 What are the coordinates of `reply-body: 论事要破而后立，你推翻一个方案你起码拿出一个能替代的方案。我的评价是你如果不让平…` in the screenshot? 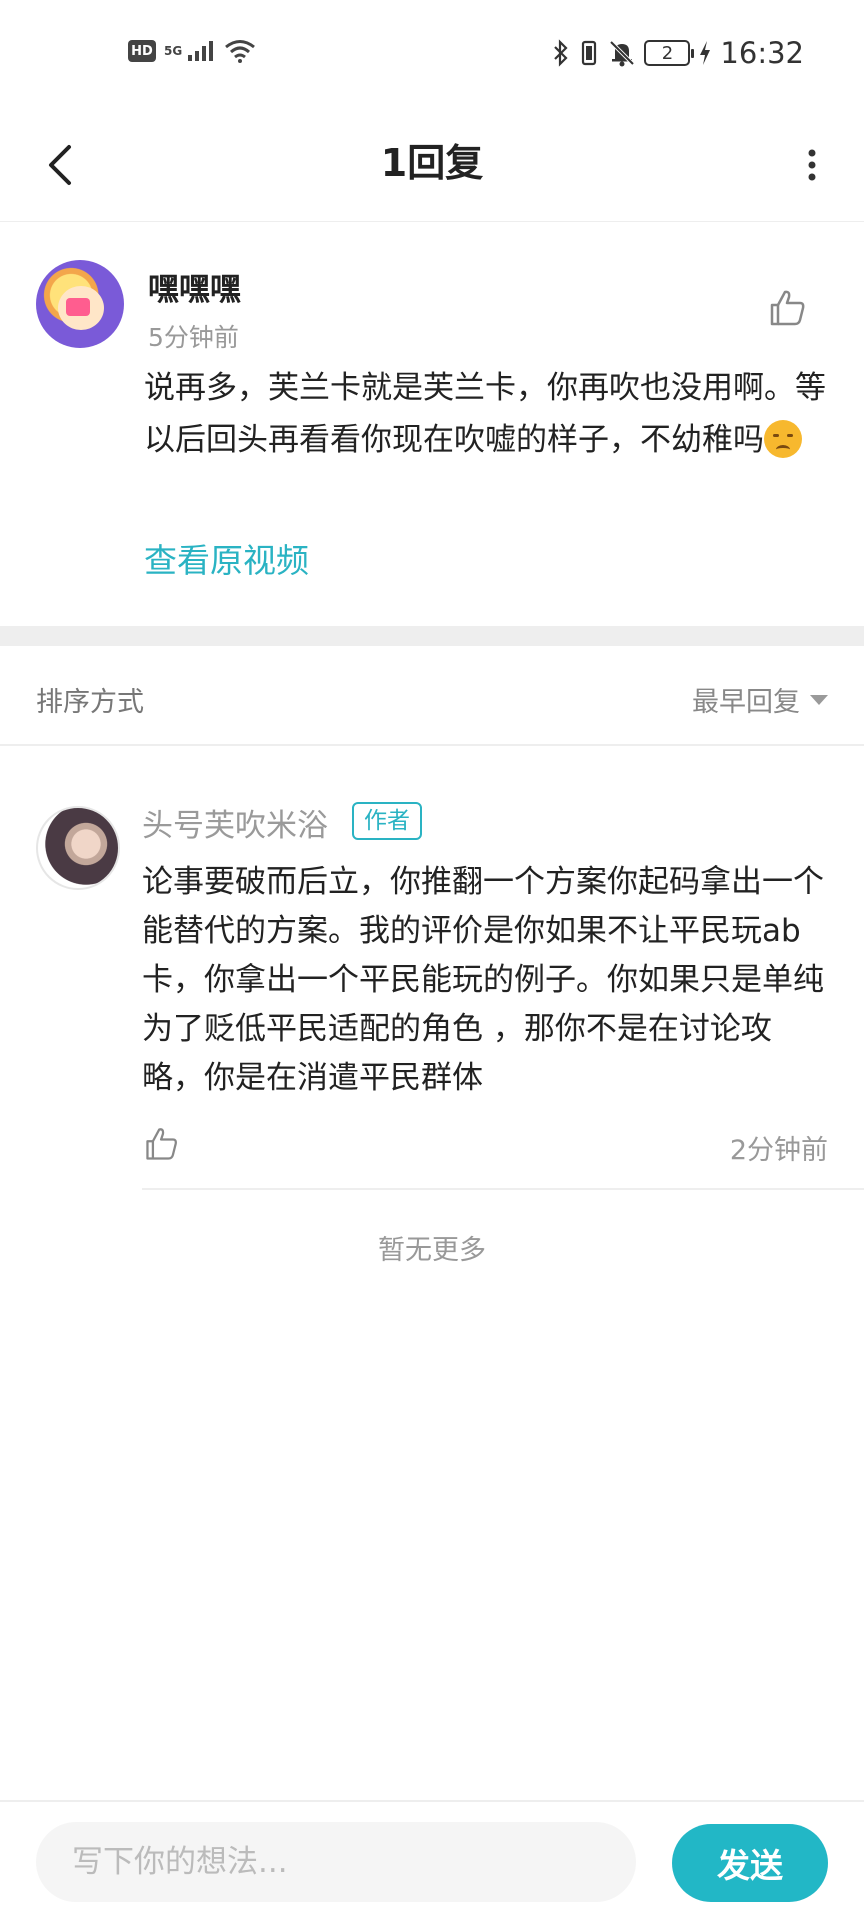 It's located at (483, 980).